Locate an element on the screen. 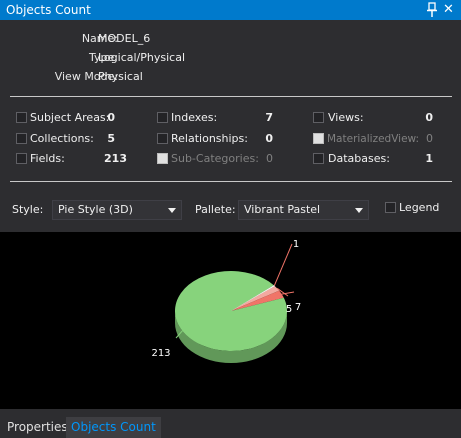 This screenshot has height=438, width=461. views-label: Views: is located at coordinates (346, 117).